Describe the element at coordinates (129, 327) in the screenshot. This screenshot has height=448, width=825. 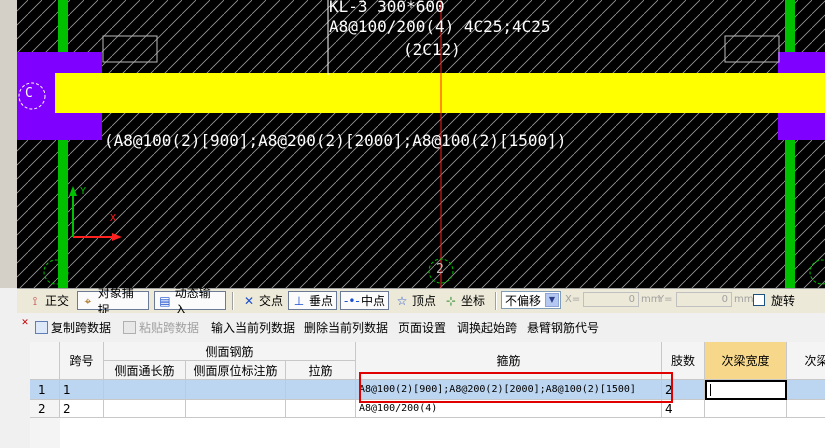
I see `paste-icon` at that location.